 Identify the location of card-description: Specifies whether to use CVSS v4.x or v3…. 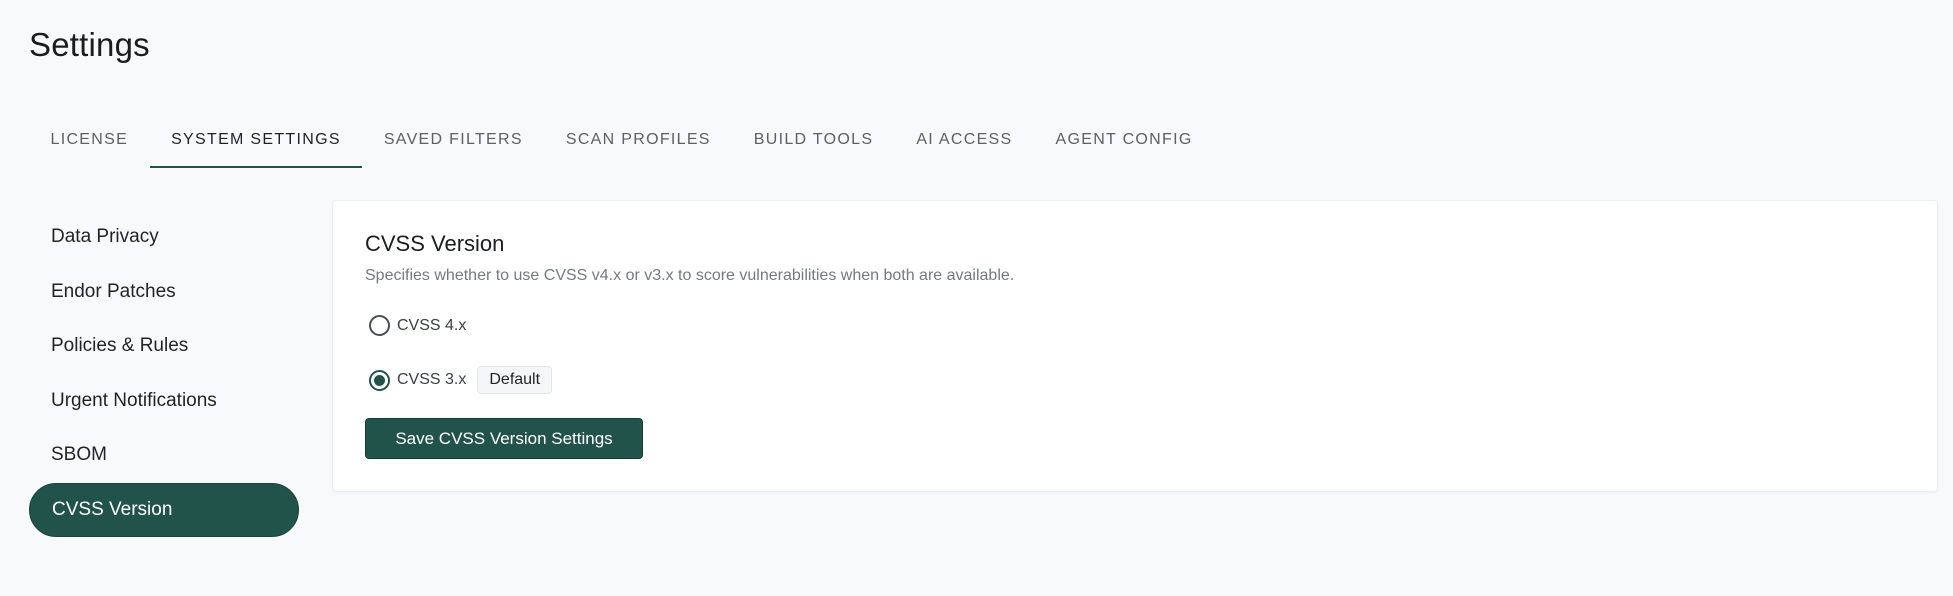
(690, 275).